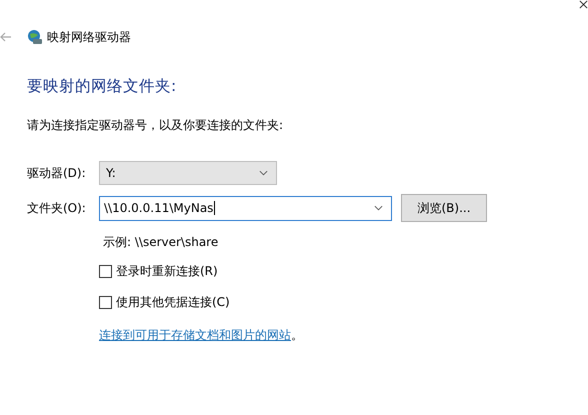 The height and width of the screenshot is (415, 588). I want to click on period-text: 。, so click(297, 335).